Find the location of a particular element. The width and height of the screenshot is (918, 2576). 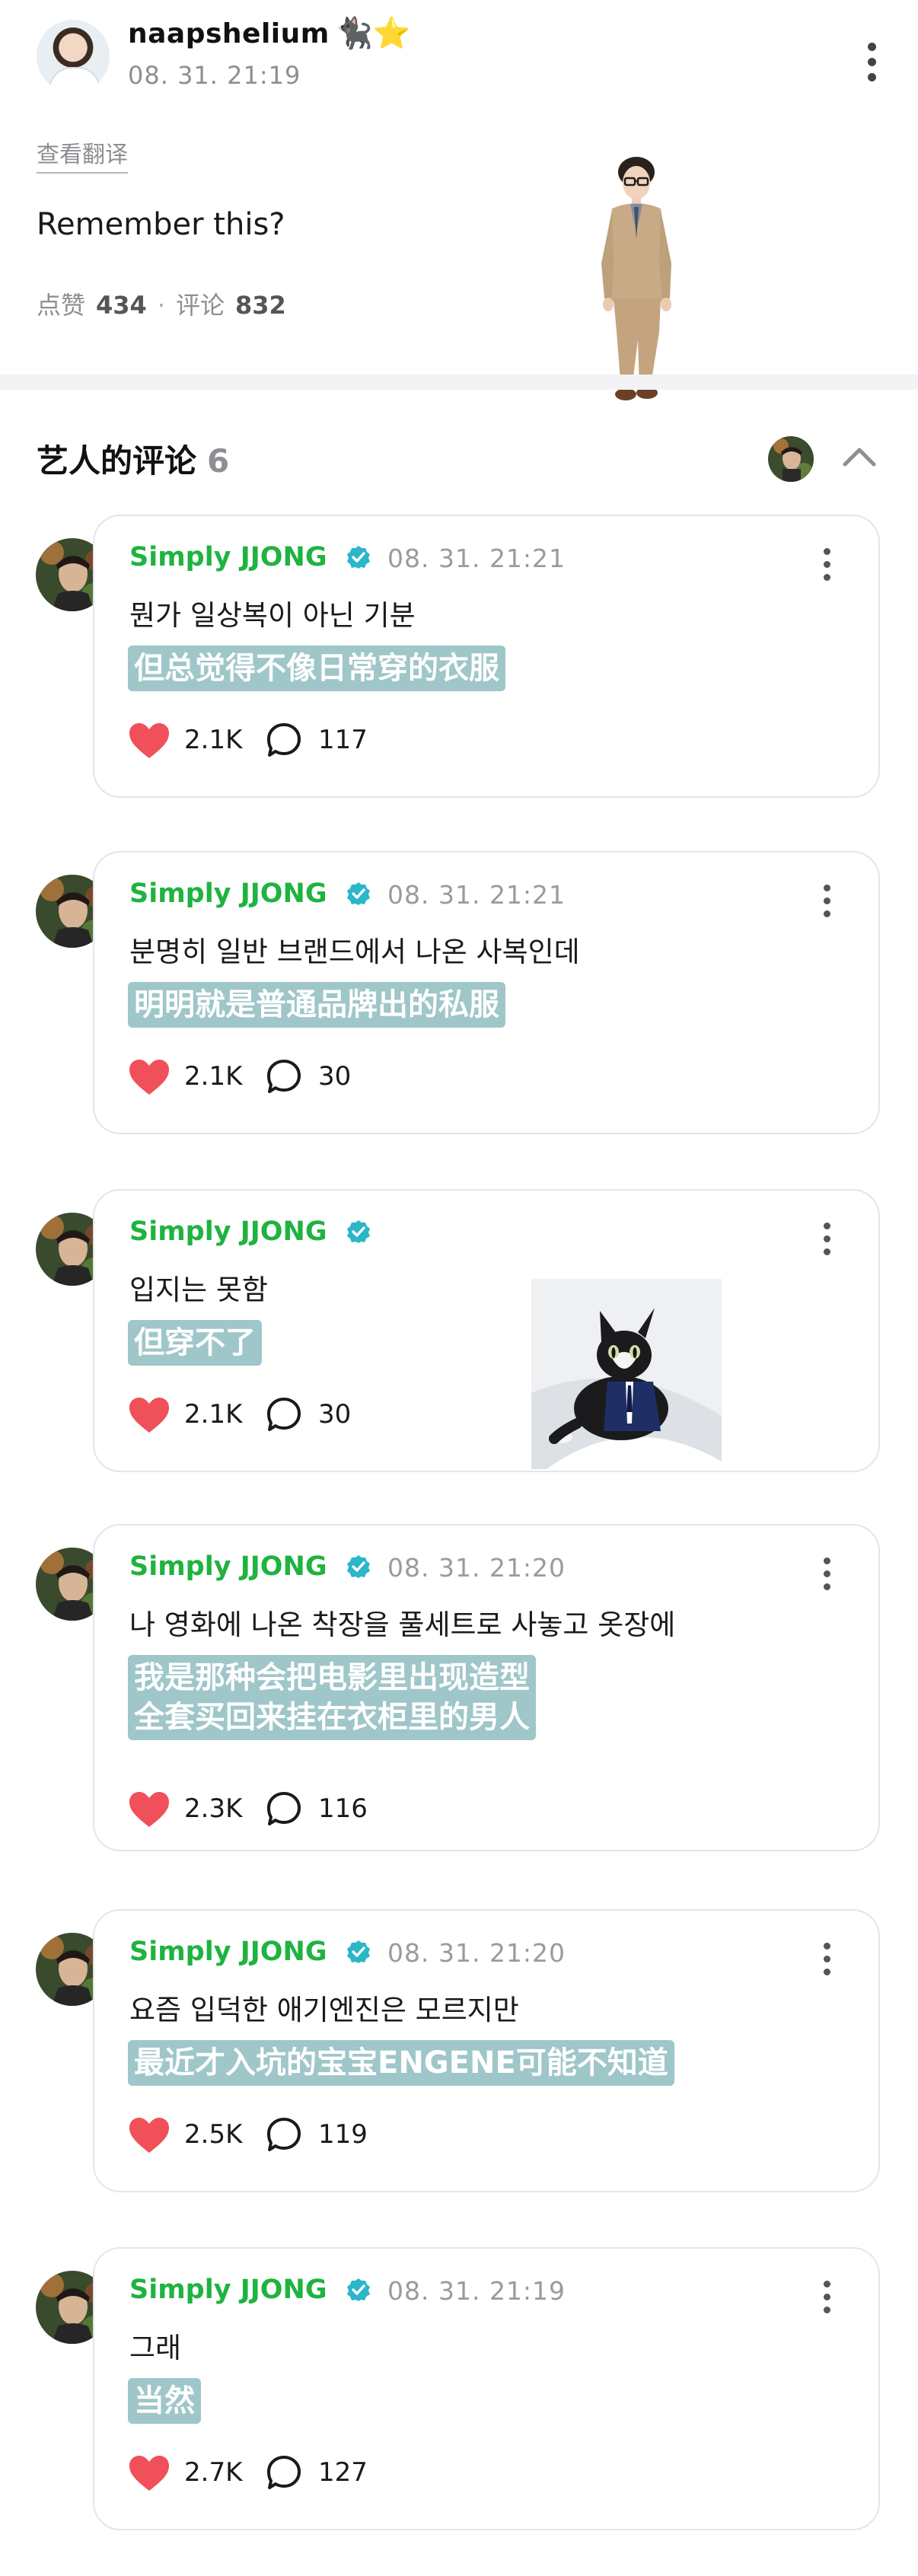

post-stats: 点赞 434 · 评论 832 is located at coordinates (161, 303).